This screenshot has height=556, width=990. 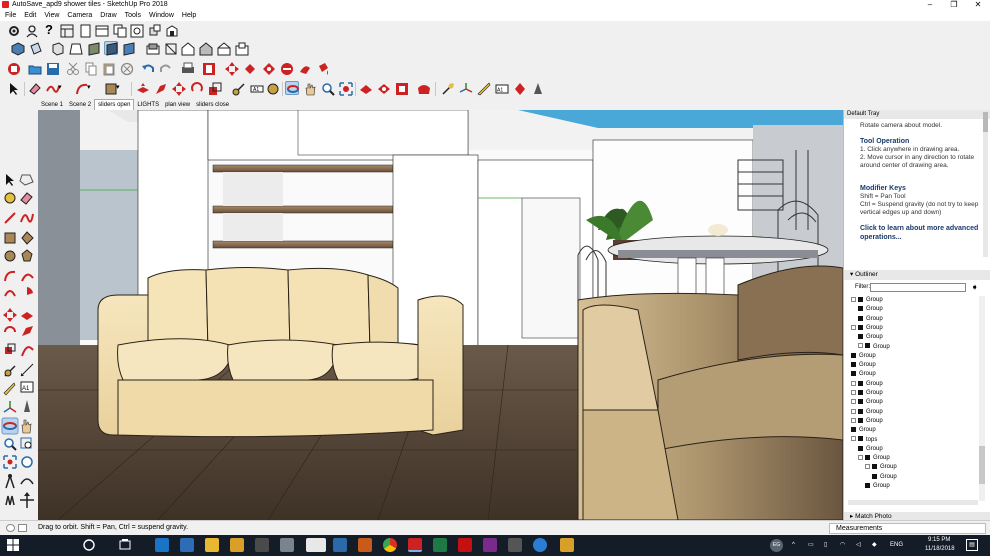 What do you see at coordinates (51, 15) in the screenshot?
I see `menu-view: View` at bounding box center [51, 15].